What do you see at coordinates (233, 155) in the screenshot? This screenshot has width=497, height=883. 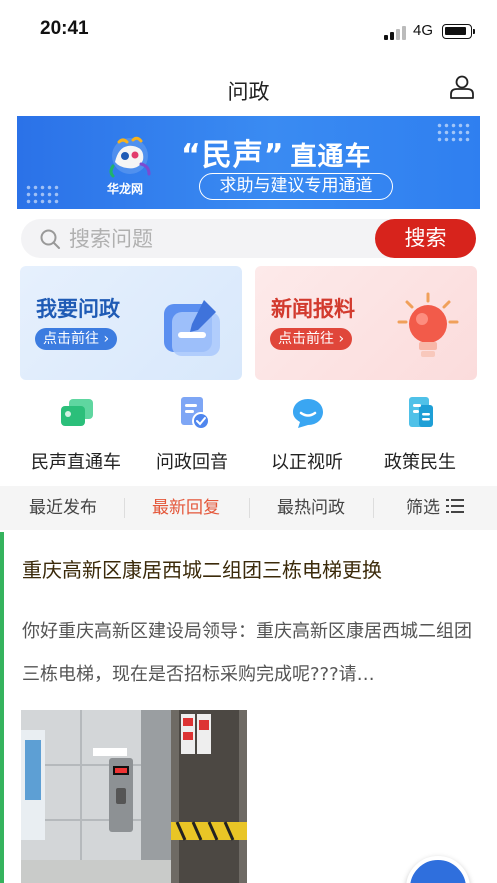 I see `banner-title-quoted: “民声”` at bounding box center [233, 155].